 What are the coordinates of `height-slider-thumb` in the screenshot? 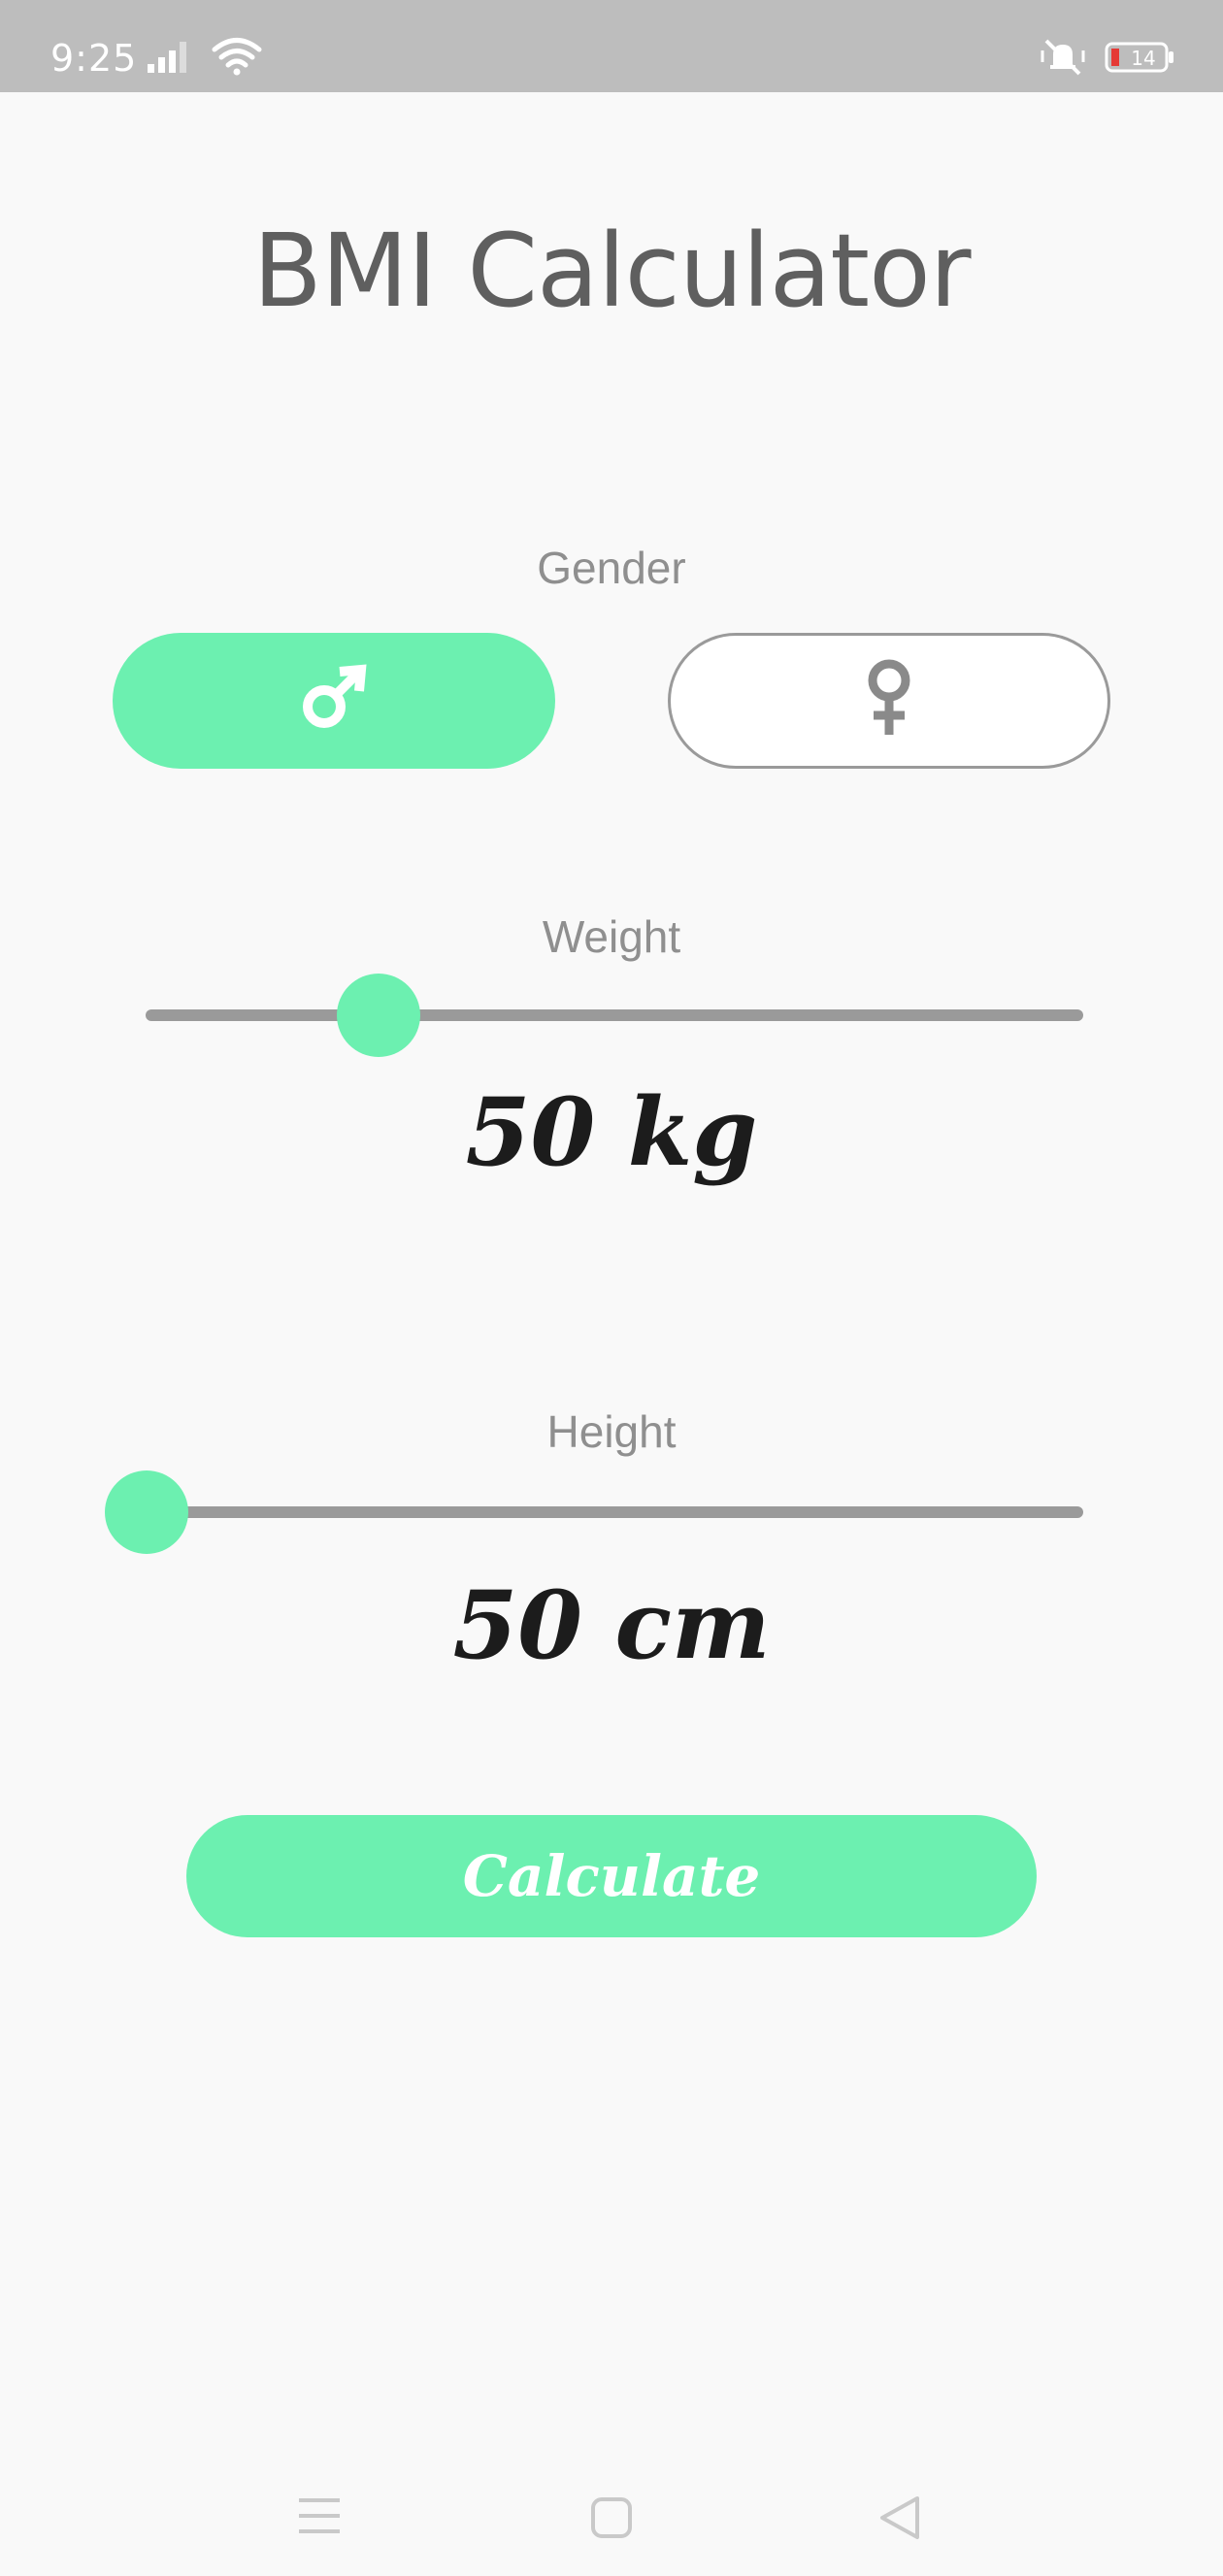 It's located at (146, 1512).